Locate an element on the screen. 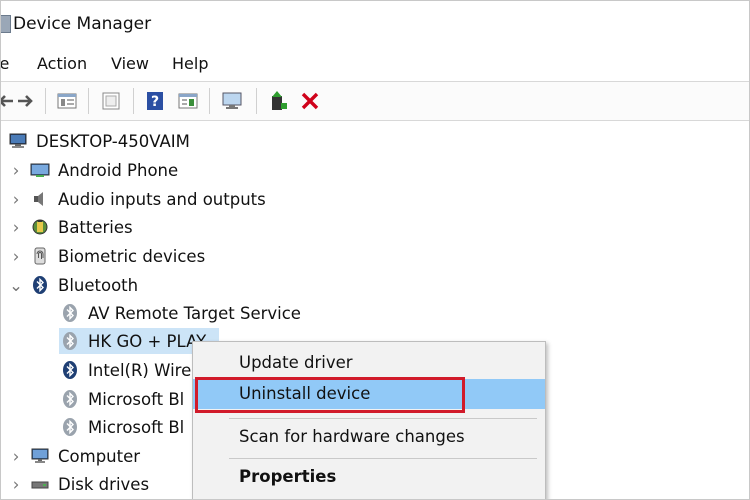 The height and width of the screenshot is (500, 750). tree-item-microsoft-bt-2: Microsoft Bl is located at coordinates (121, 427).